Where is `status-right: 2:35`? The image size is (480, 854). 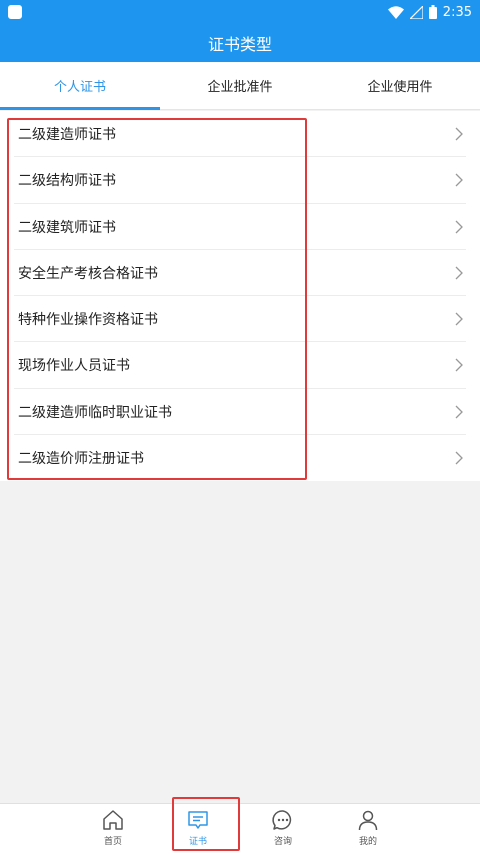 status-right: 2:35 is located at coordinates (429, 12).